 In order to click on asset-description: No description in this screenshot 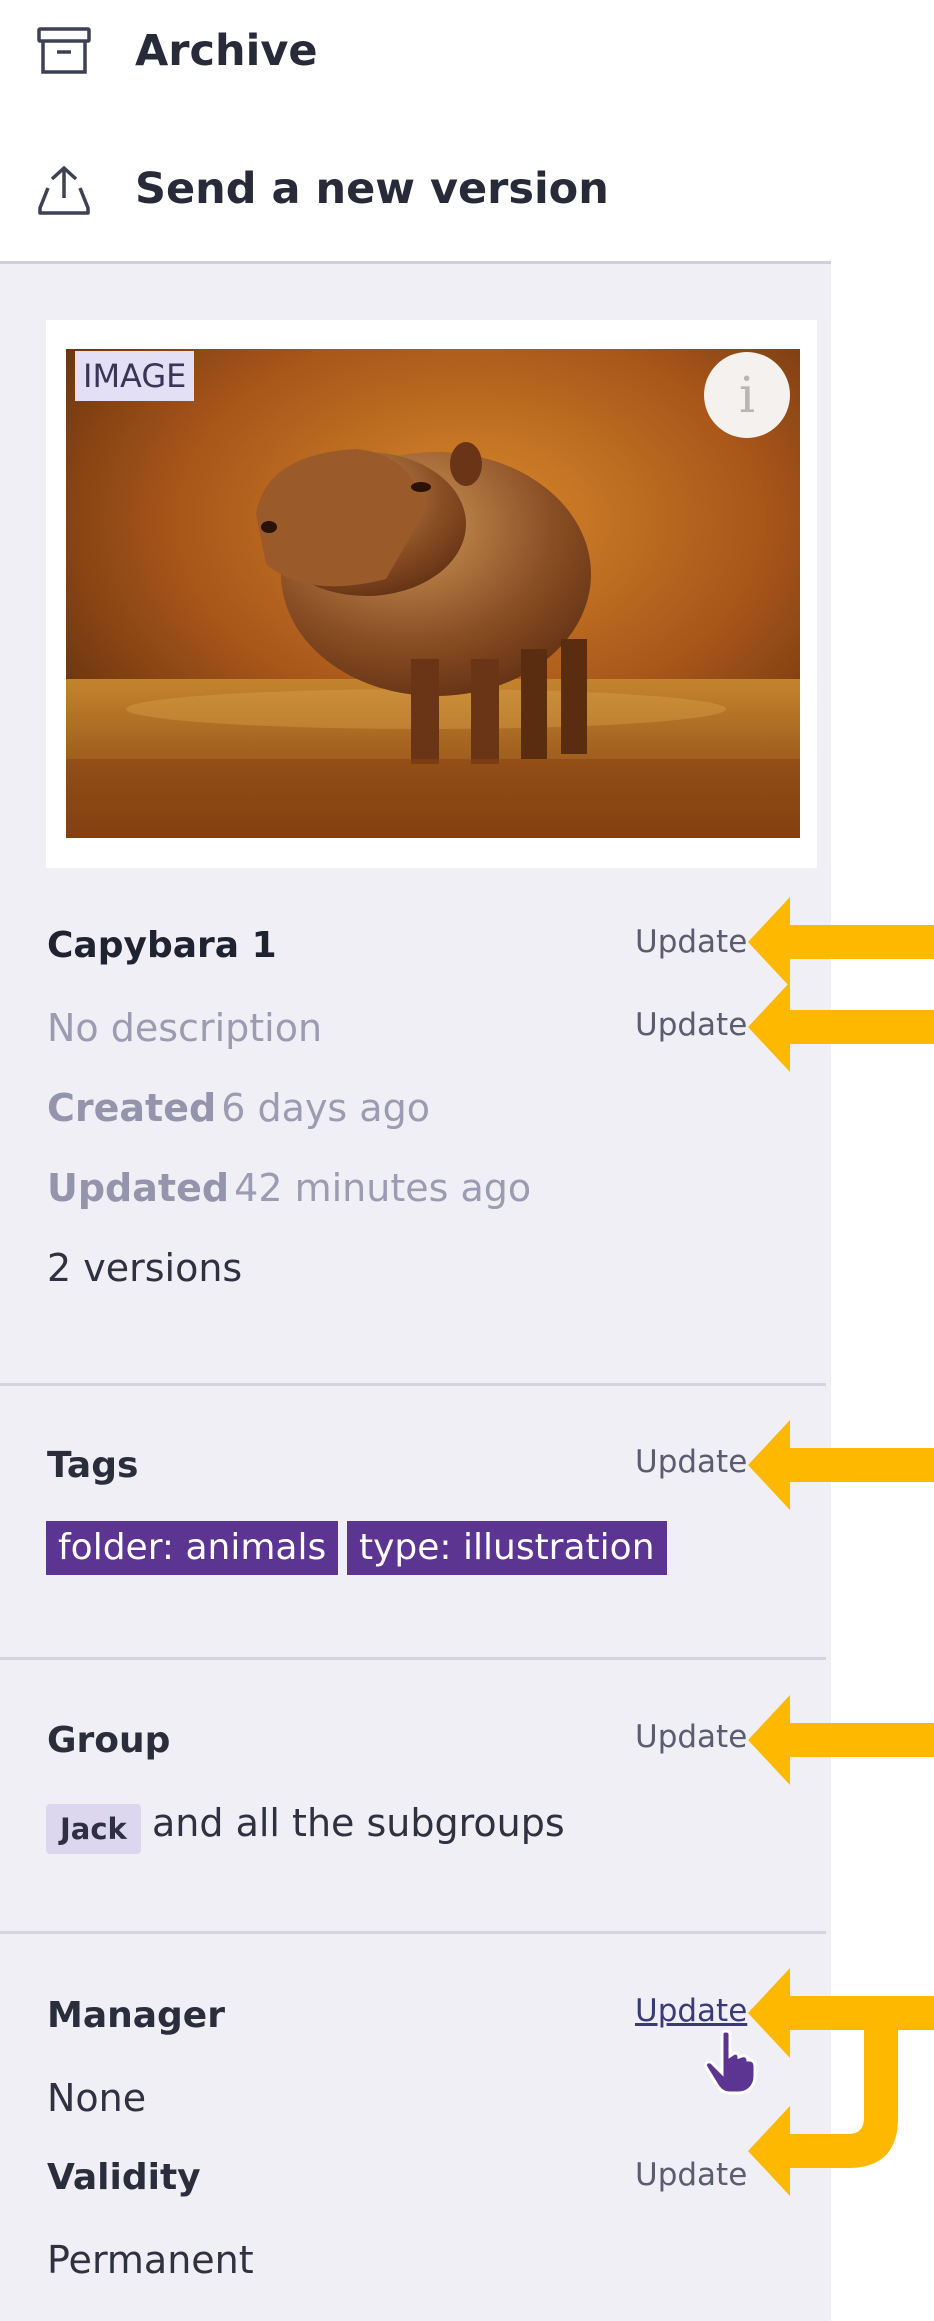, I will do `click(185, 1028)`.